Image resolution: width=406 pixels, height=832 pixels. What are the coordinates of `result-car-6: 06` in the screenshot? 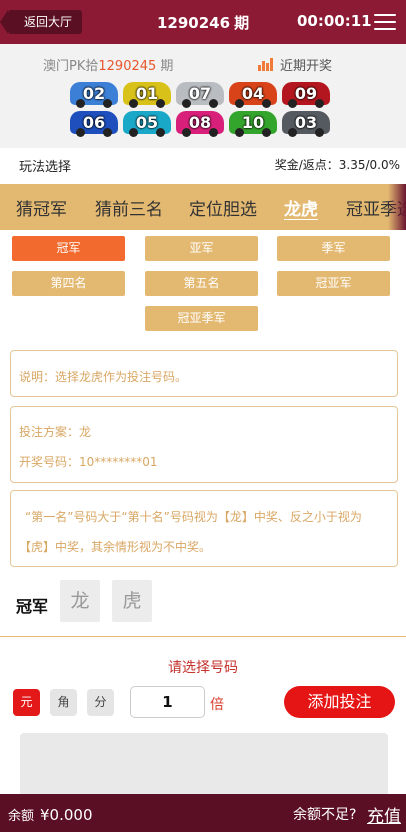 It's located at (94, 124).